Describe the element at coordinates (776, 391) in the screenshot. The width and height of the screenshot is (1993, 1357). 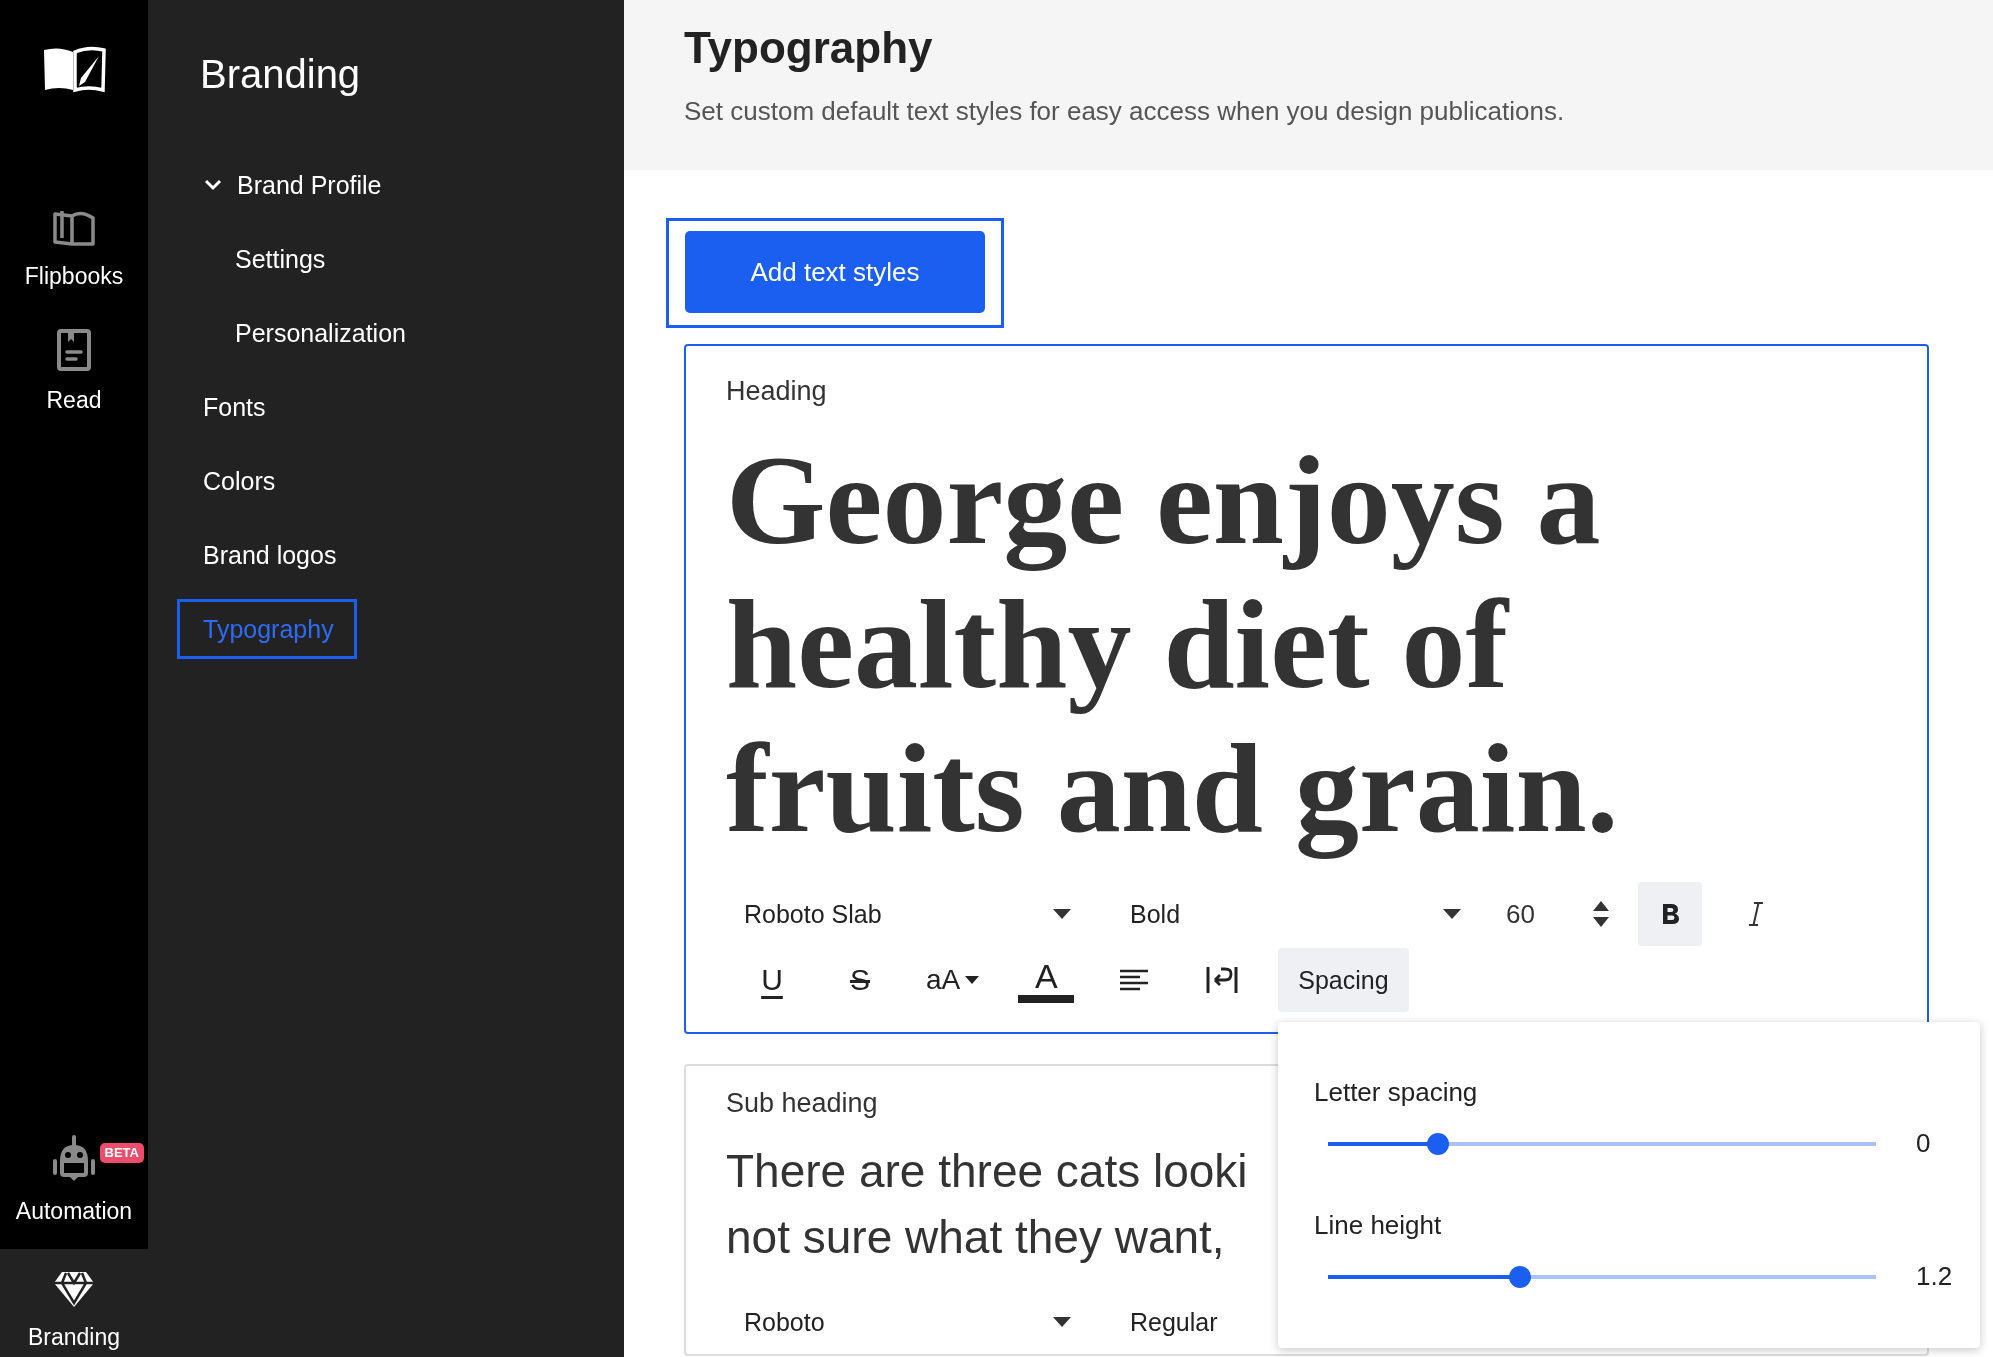
I see `style-label: Heading` at that location.